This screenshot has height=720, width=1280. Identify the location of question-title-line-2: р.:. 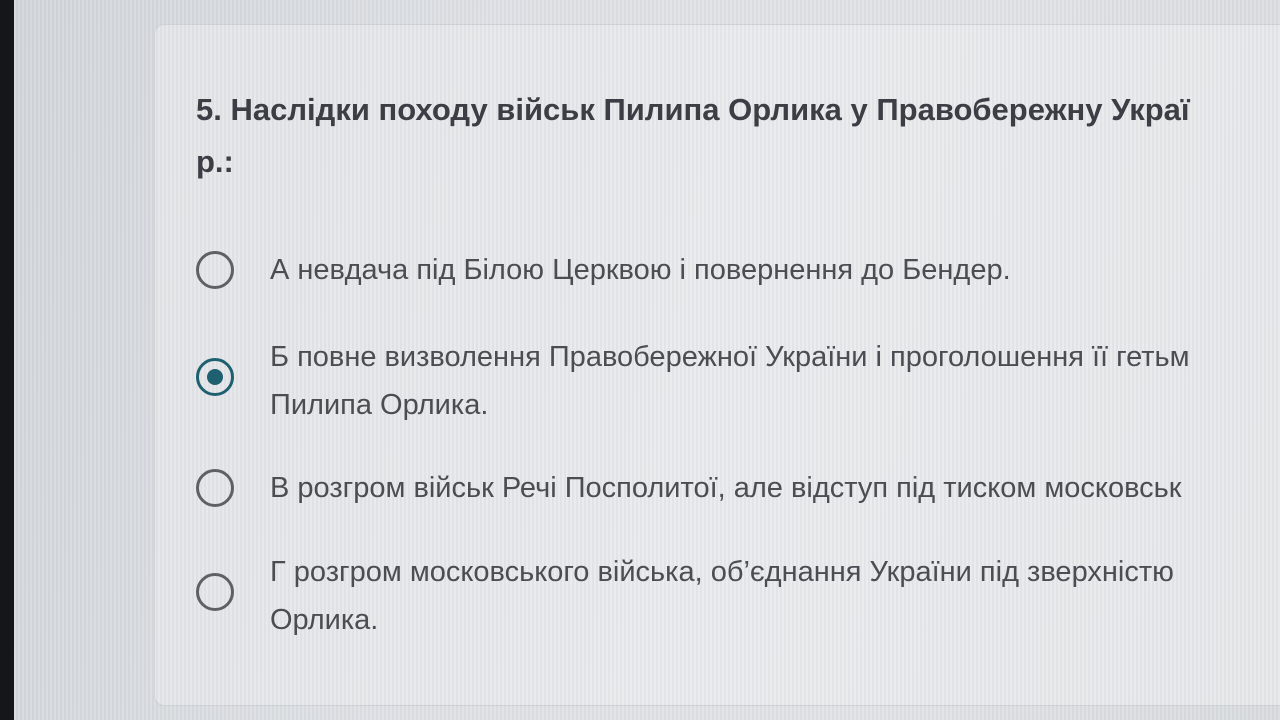
(215, 161).